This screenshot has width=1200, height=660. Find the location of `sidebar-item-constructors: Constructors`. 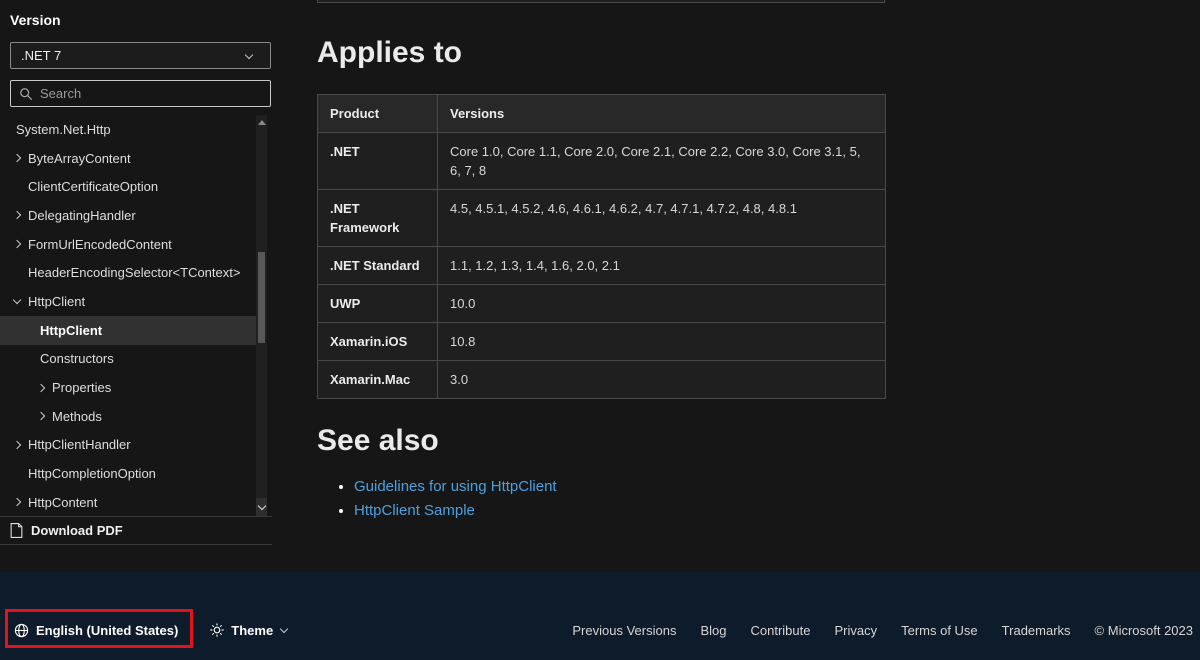

sidebar-item-constructors: Constructors is located at coordinates (128, 359).